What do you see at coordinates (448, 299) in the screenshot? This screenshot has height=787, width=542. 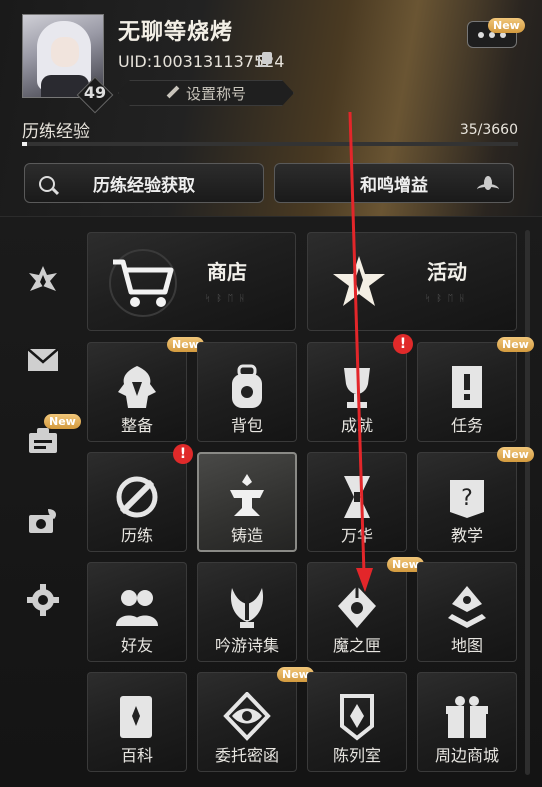 I see `events-rune-text: ᛋᛒᛖᚺ` at bounding box center [448, 299].